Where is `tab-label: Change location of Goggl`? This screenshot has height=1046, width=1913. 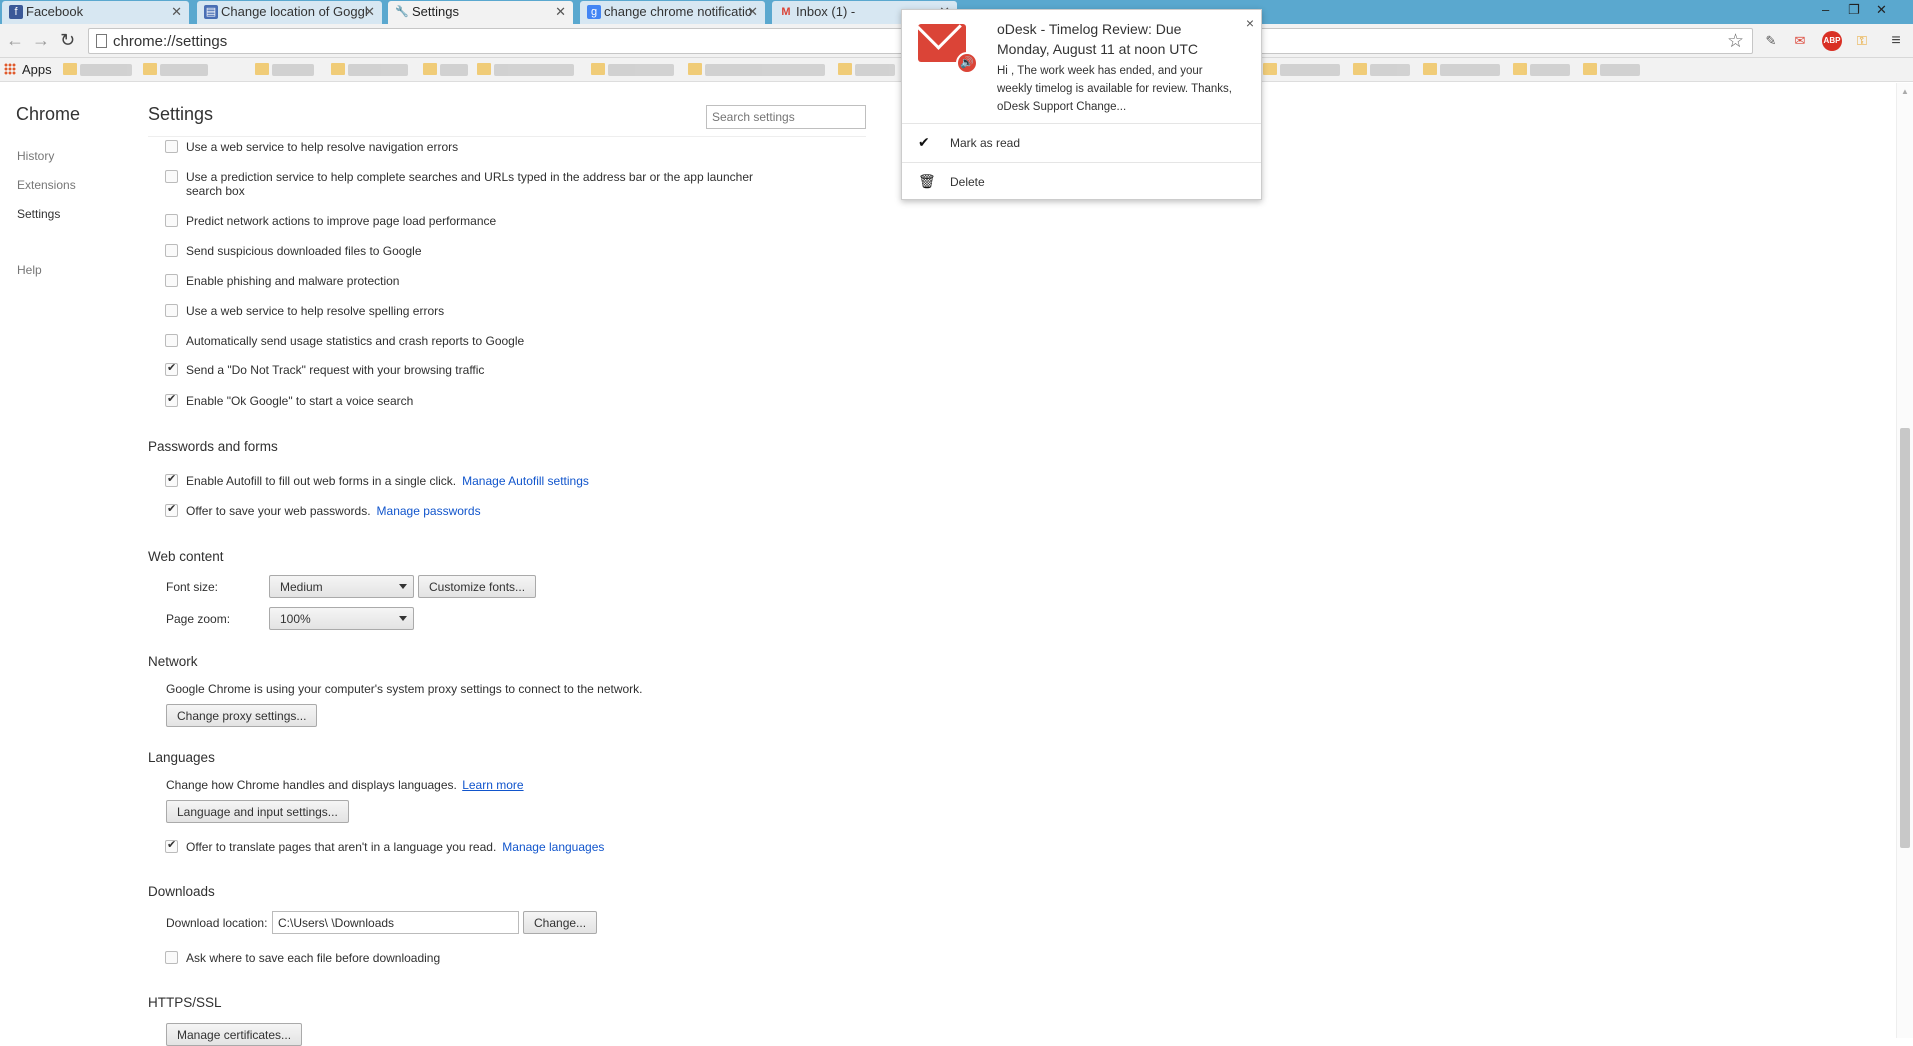
tab-label: Change location of Goggl is located at coordinates (294, 11).